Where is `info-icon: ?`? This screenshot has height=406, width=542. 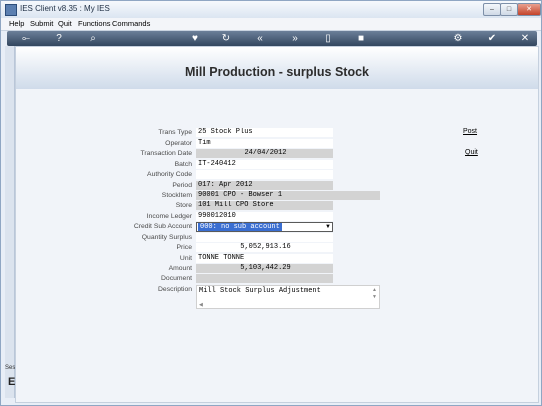
info-icon: ? is located at coordinates (59, 38).